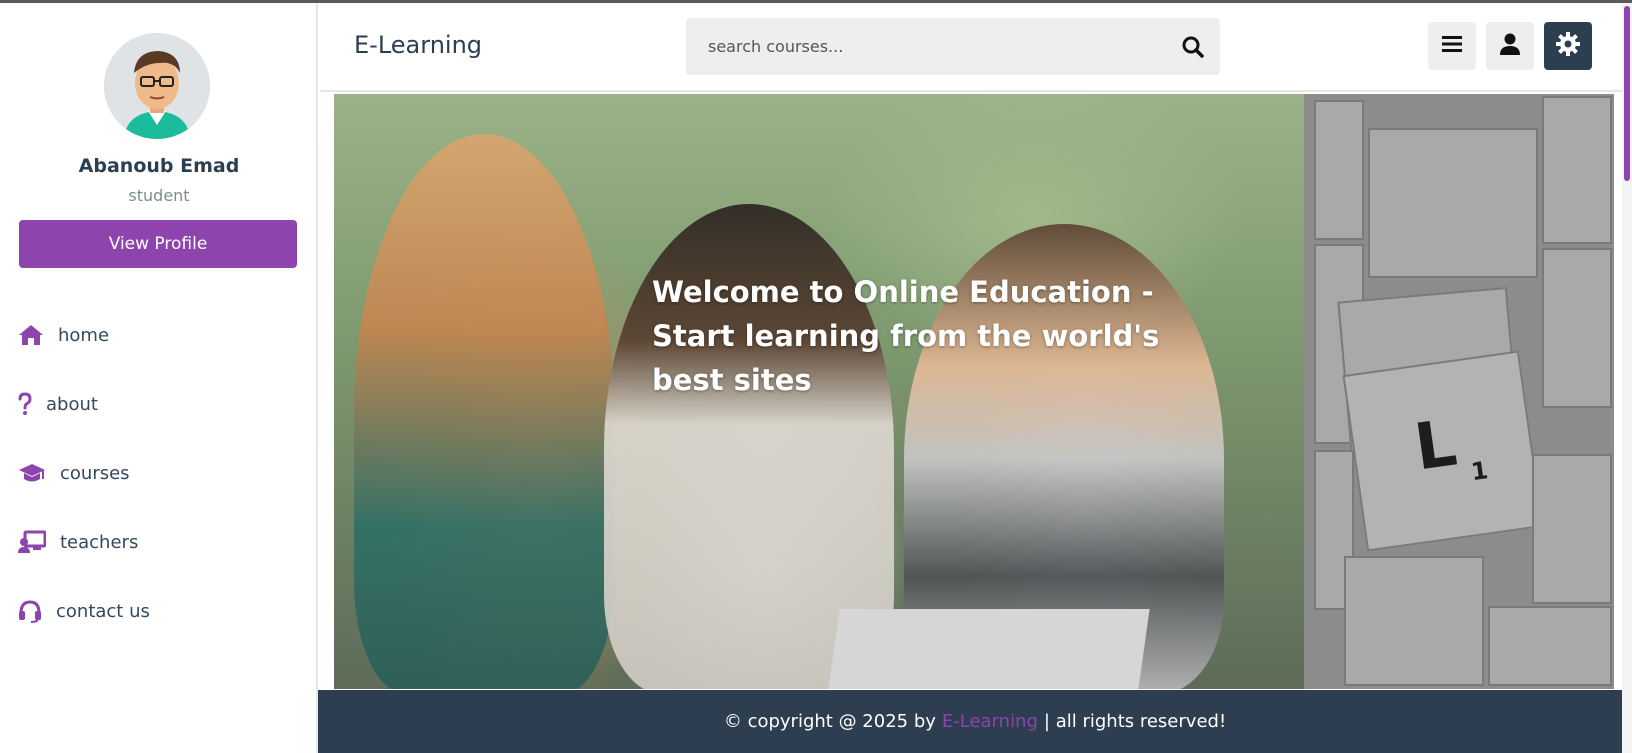 The height and width of the screenshot is (753, 1632). What do you see at coordinates (1627, 93) in the screenshot?
I see `scrollbar-thumb` at bounding box center [1627, 93].